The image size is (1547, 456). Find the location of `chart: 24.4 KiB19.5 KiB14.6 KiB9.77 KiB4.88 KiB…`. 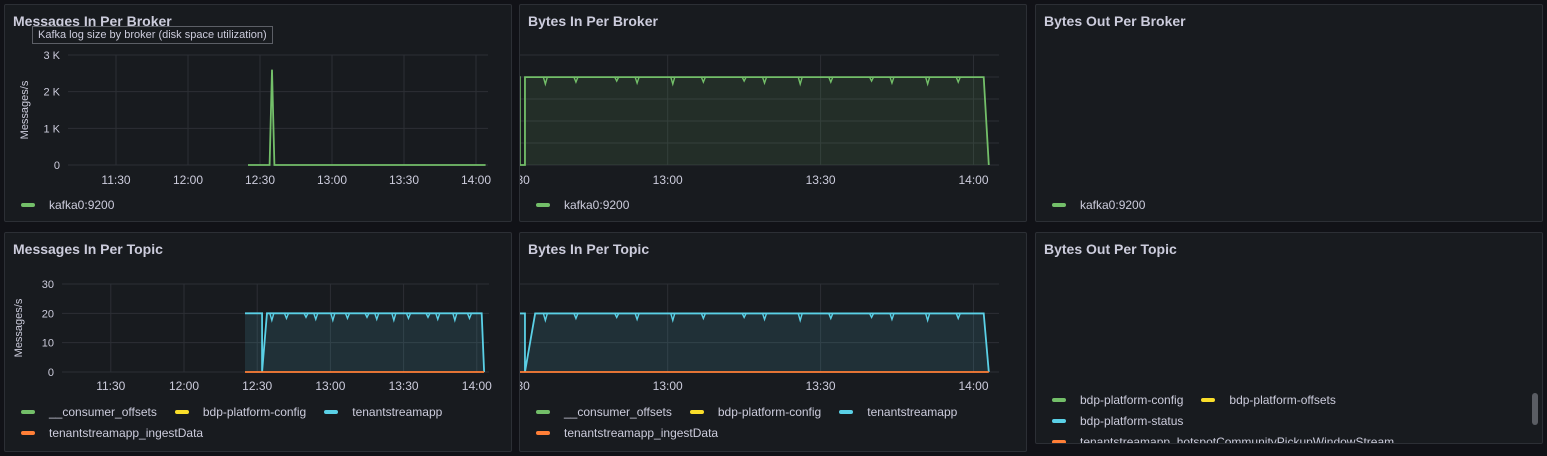

chart: 24.4 KiB19.5 KiB14.6 KiB9.77 KiB4.88 KiB… is located at coordinates (759, 120).